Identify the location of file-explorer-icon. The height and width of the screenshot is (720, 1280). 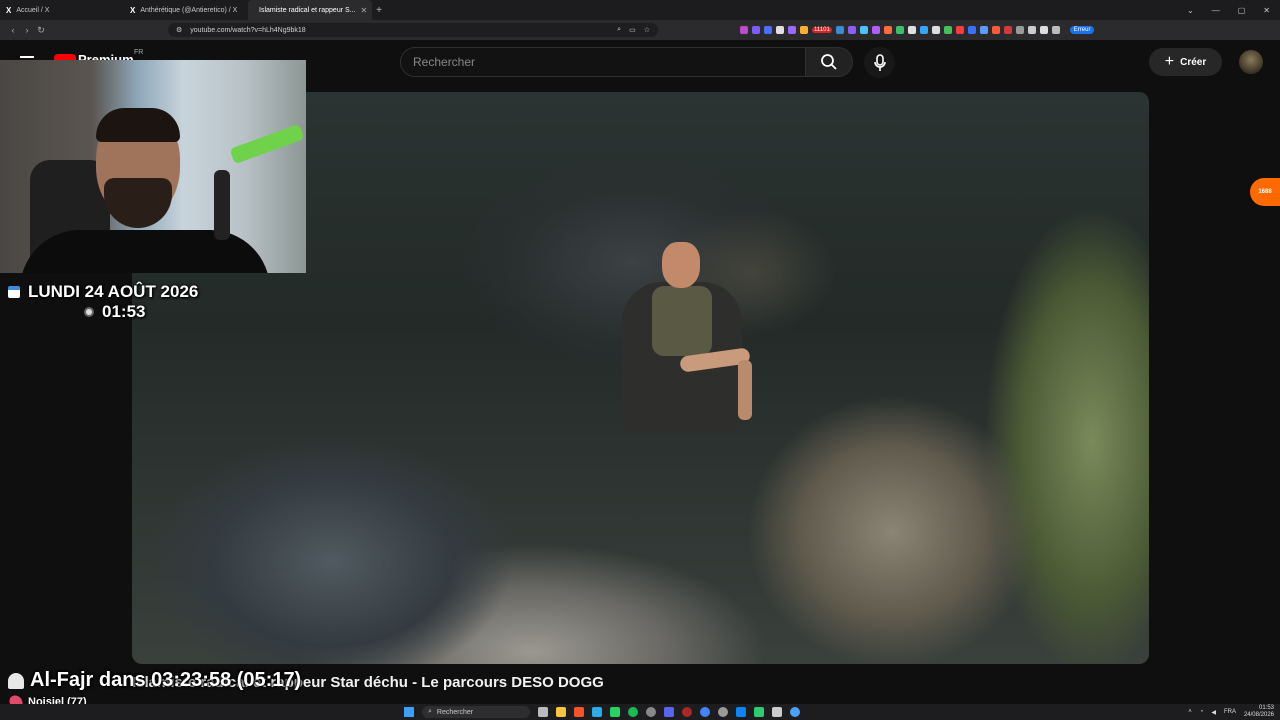
(561, 712).